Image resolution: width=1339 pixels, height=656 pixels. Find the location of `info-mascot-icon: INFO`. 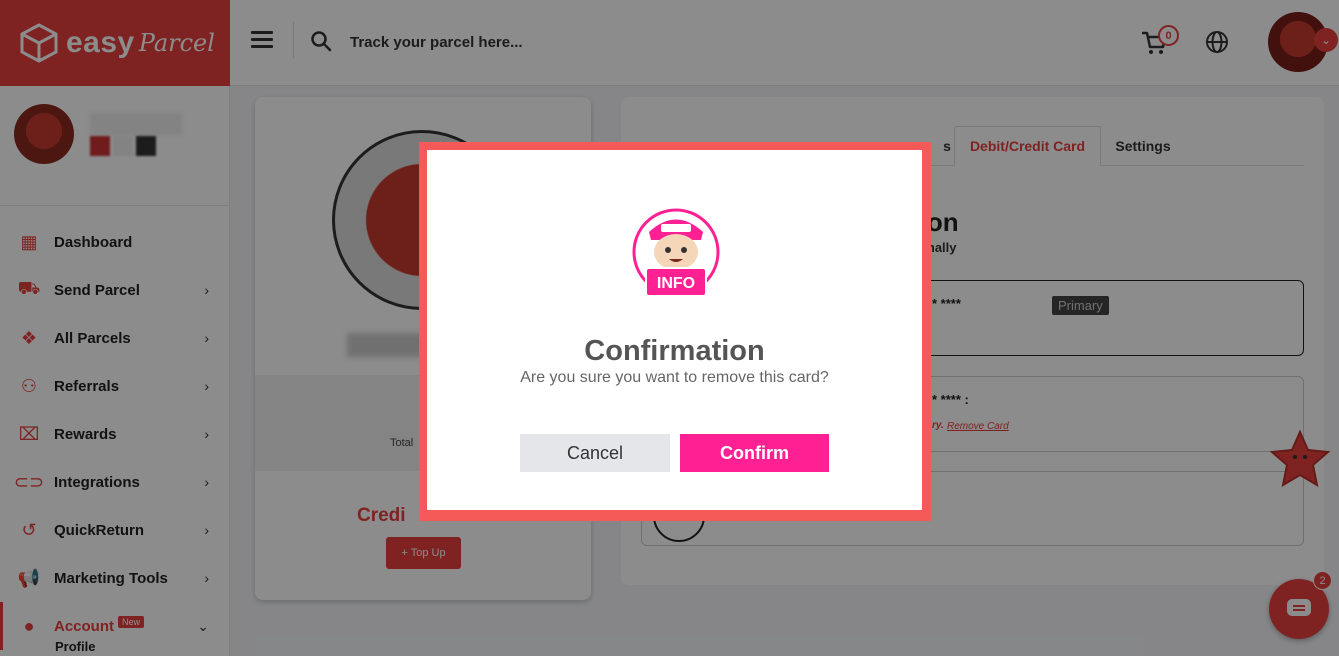

info-mascot-icon: INFO is located at coordinates (676, 252).